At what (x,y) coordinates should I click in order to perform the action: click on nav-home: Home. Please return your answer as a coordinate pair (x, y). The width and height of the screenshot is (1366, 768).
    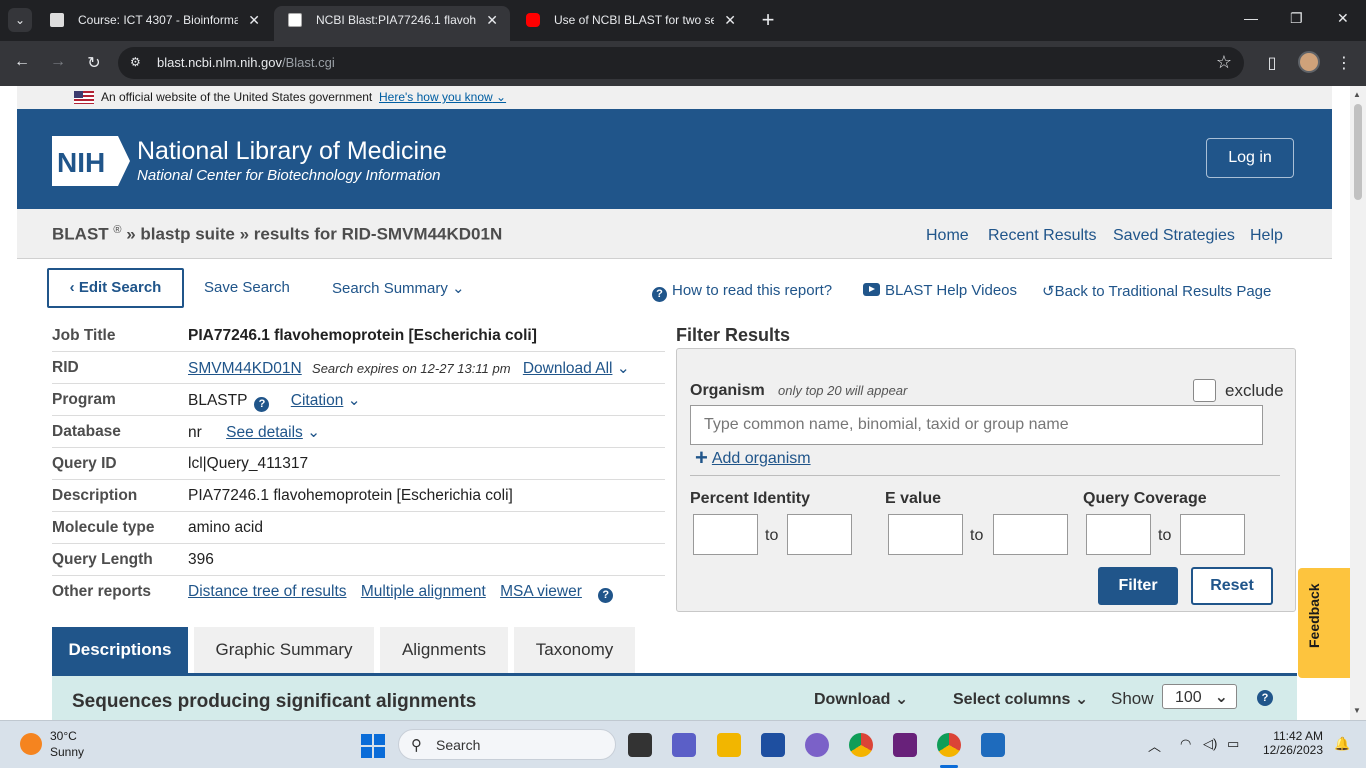
    Looking at the image, I should click on (947, 236).